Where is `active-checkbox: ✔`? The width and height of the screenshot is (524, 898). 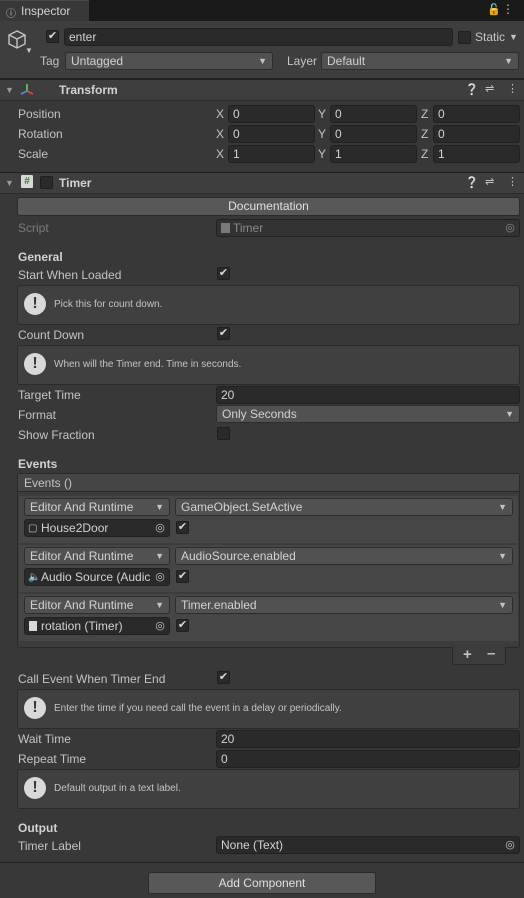
active-checkbox: ✔ is located at coordinates (52, 36).